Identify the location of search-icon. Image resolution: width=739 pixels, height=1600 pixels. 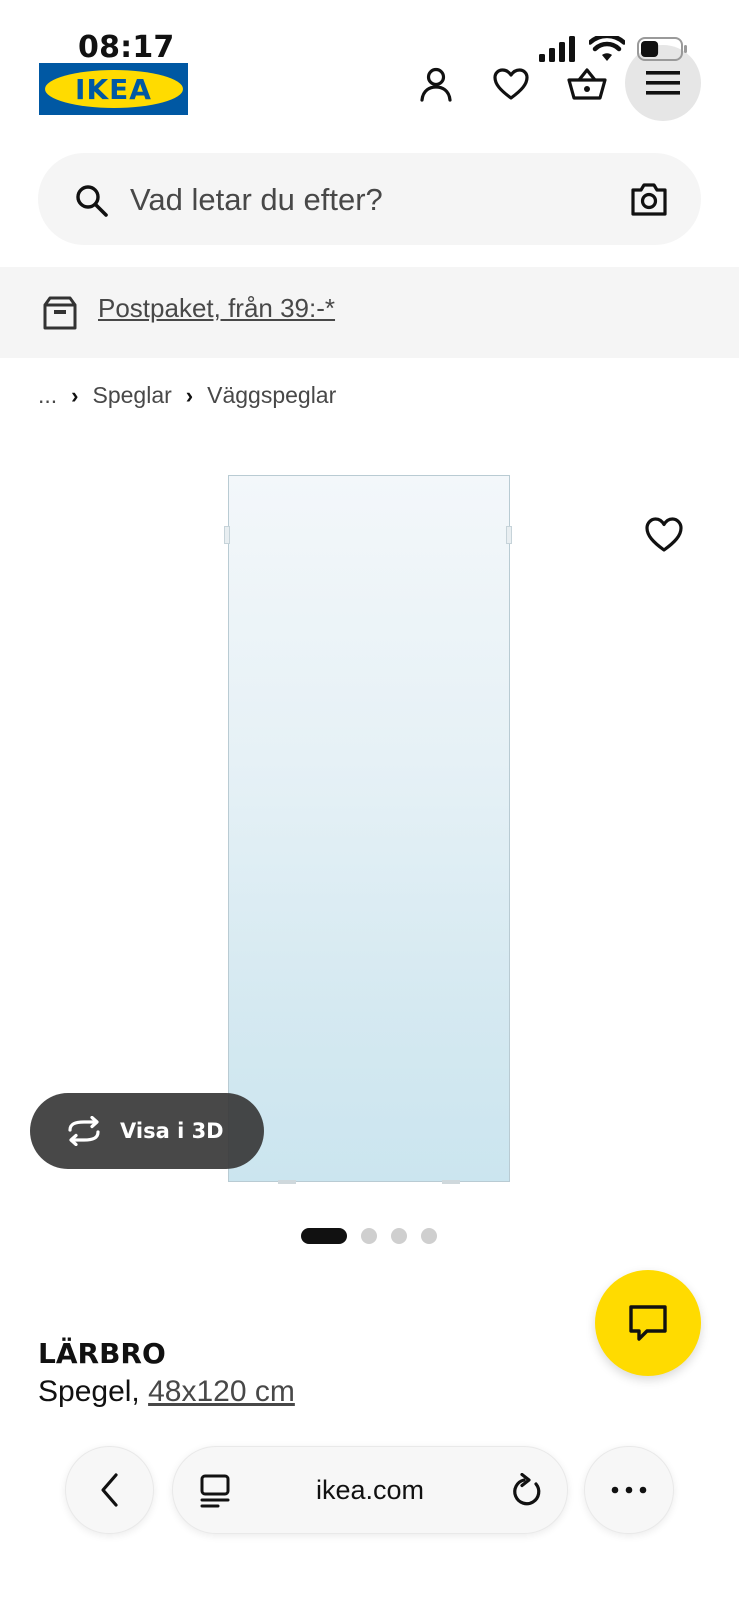
(92, 201).